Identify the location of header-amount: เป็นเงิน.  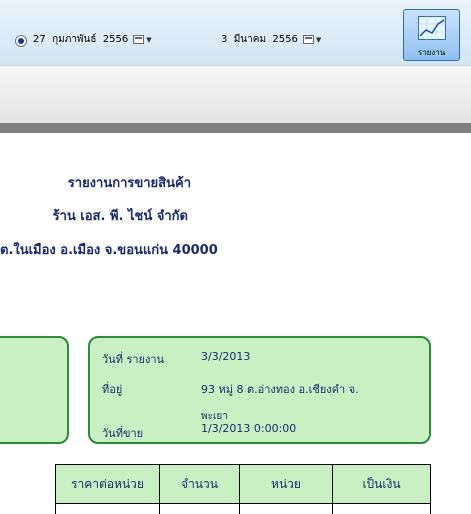
(381, 484).